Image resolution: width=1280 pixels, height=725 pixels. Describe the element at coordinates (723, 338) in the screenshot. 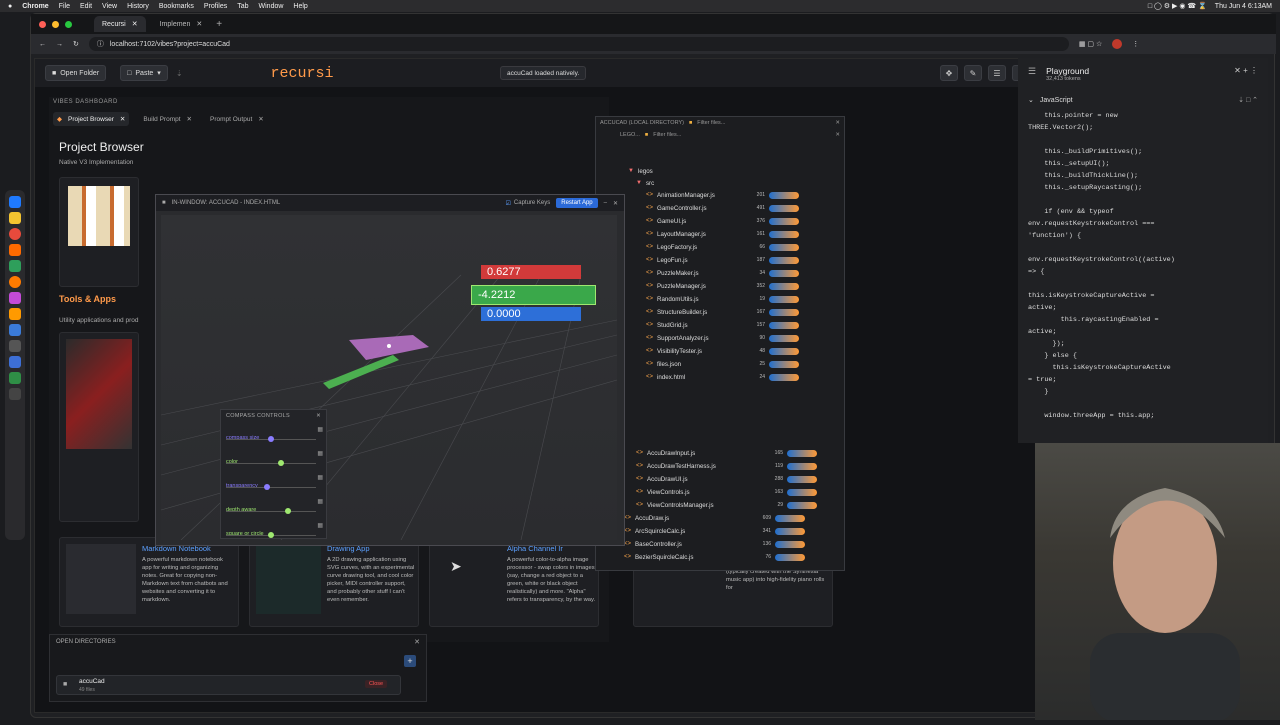

I see `file-row: <> SupportAnalyzer.js 90` at that location.